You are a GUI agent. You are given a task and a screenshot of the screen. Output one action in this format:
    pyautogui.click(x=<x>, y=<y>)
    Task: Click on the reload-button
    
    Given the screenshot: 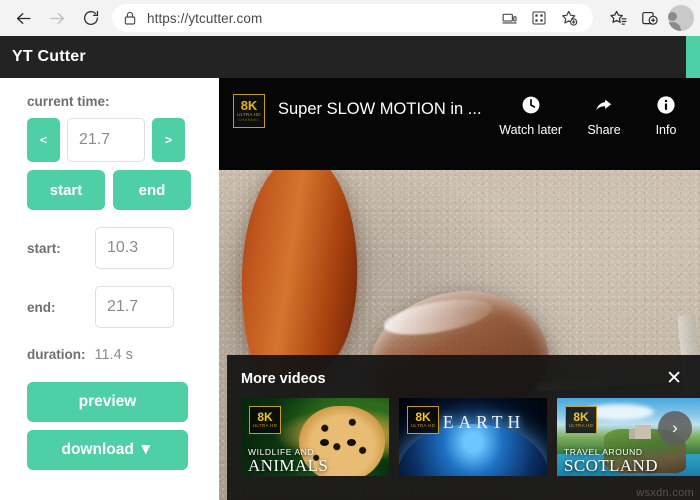 What is the action you would take?
    pyautogui.click(x=91, y=18)
    